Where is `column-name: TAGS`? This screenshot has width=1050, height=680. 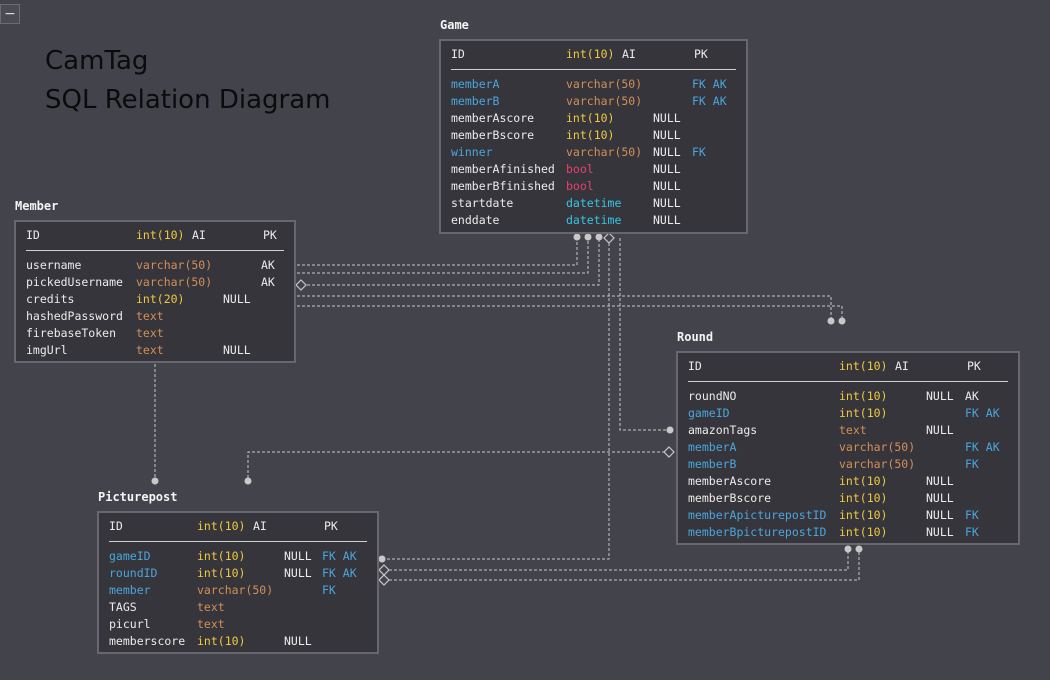 column-name: TAGS is located at coordinates (123, 607).